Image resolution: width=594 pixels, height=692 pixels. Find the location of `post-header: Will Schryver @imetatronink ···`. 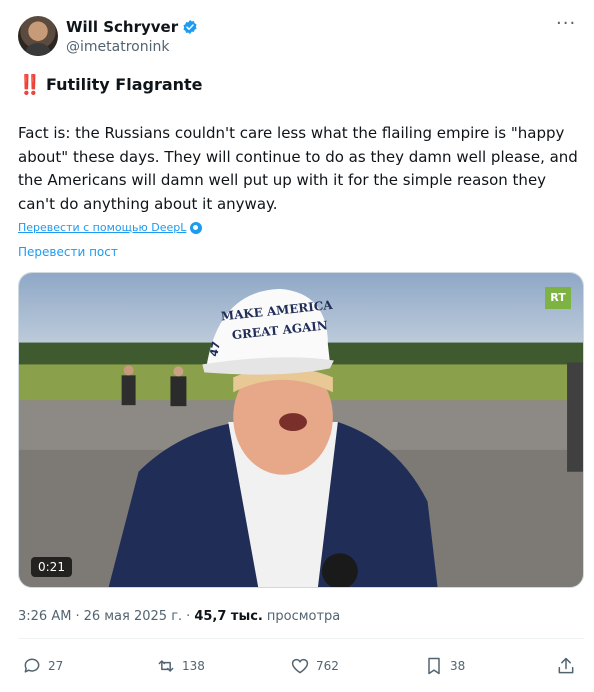

post-header: Will Schryver @imetatronink ··· is located at coordinates (298, 37).